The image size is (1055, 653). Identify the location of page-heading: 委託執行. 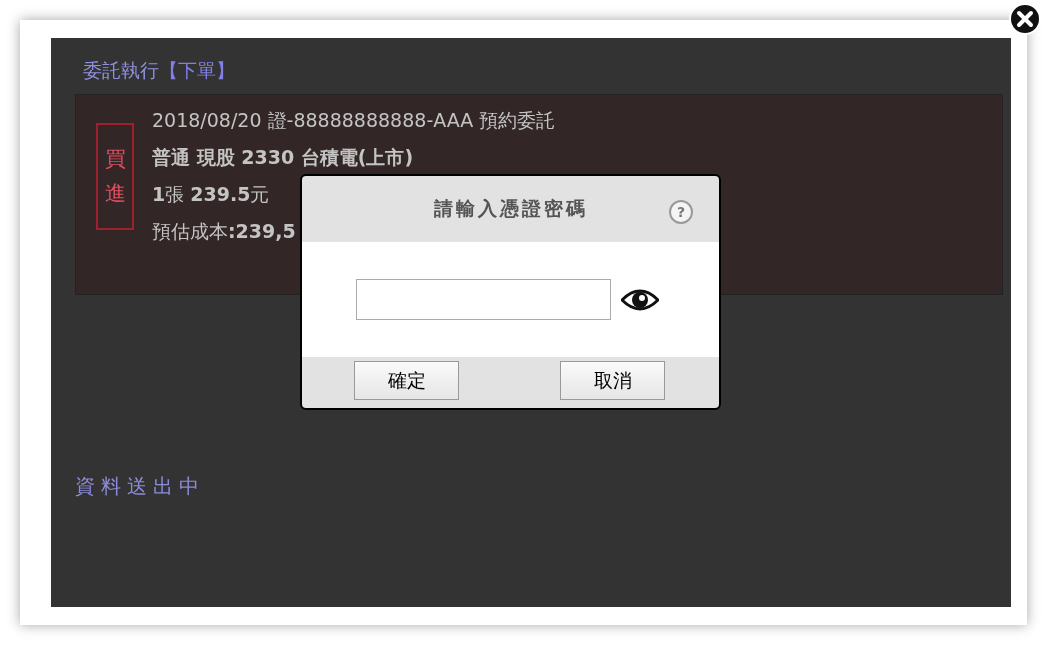
(121, 70).